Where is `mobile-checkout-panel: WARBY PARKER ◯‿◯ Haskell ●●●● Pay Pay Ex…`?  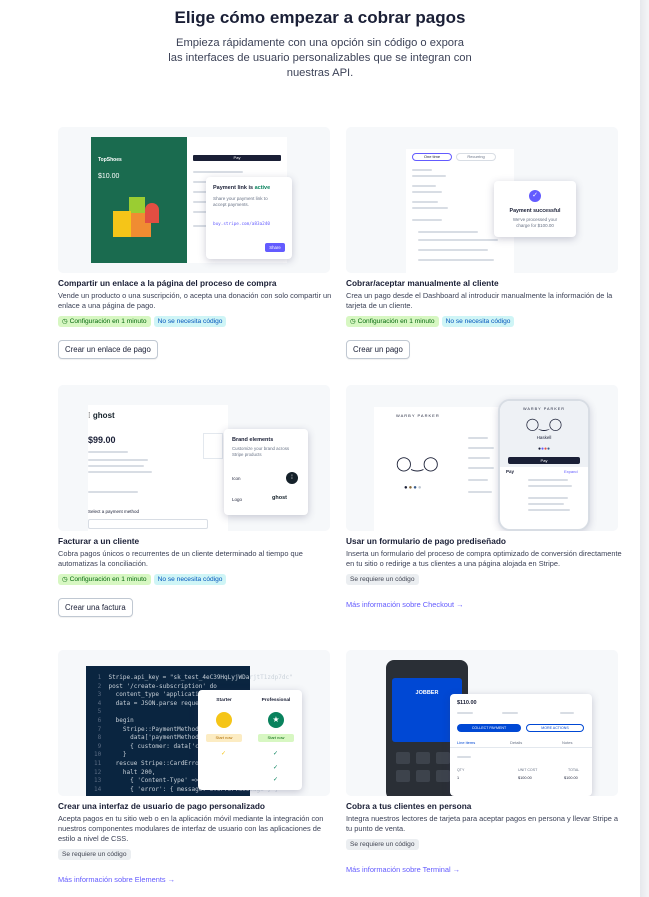 mobile-checkout-panel: WARBY PARKER ◯‿◯ Haskell ●●●● Pay Pay Ex… is located at coordinates (544, 465).